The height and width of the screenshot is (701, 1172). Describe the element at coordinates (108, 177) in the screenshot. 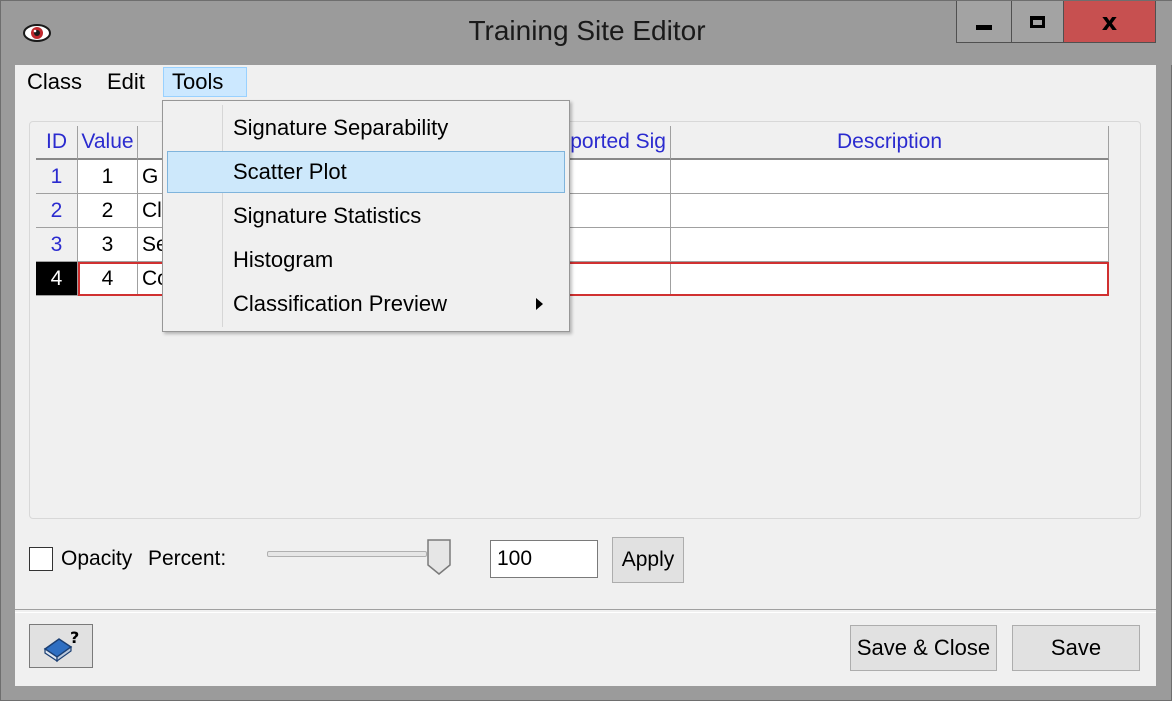

I see `cell-value-1: 1` at that location.